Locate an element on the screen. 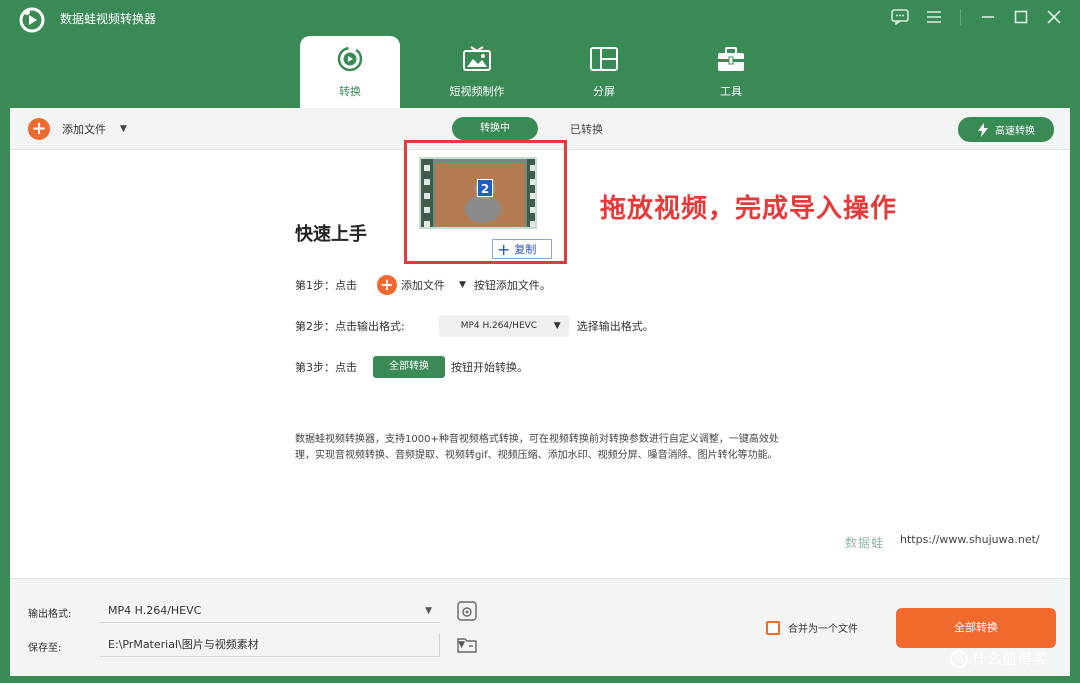 This screenshot has height=683, width=1080. tab-split-screen: 分屏 is located at coordinates (604, 72).